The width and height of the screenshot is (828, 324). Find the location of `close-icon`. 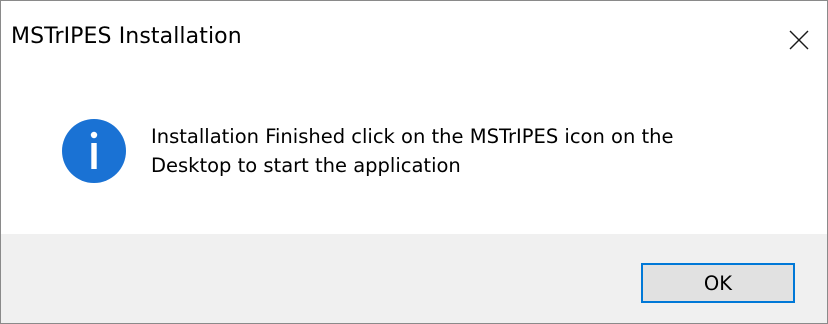

close-icon is located at coordinates (799, 40).